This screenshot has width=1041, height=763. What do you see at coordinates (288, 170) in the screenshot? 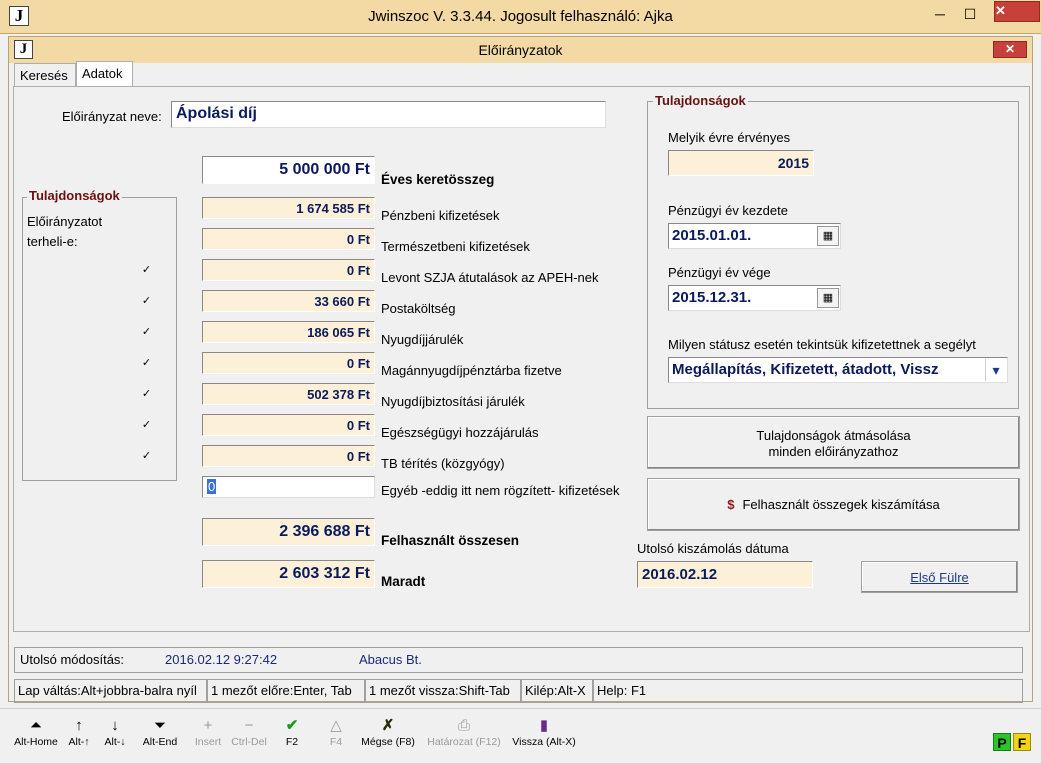
I see `annual-amount-field: 5 000 000 Ft` at bounding box center [288, 170].